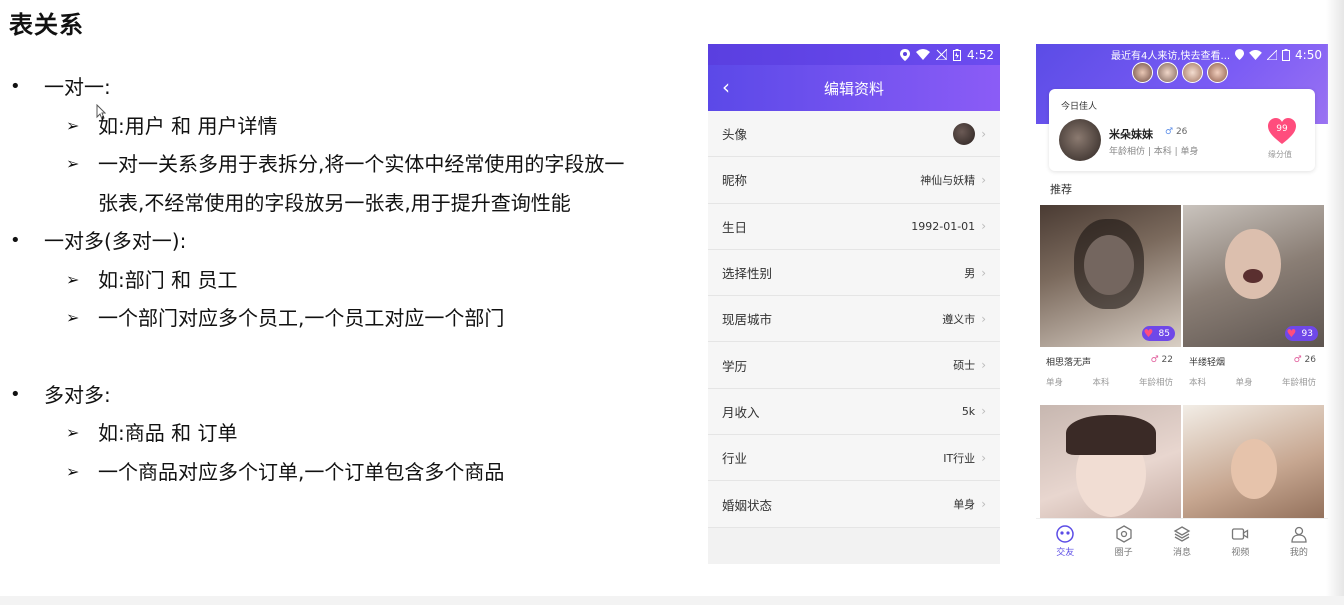 The image size is (1344, 605). What do you see at coordinates (1286, 54) in the screenshot?
I see `battery-icon` at bounding box center [1286, 54].